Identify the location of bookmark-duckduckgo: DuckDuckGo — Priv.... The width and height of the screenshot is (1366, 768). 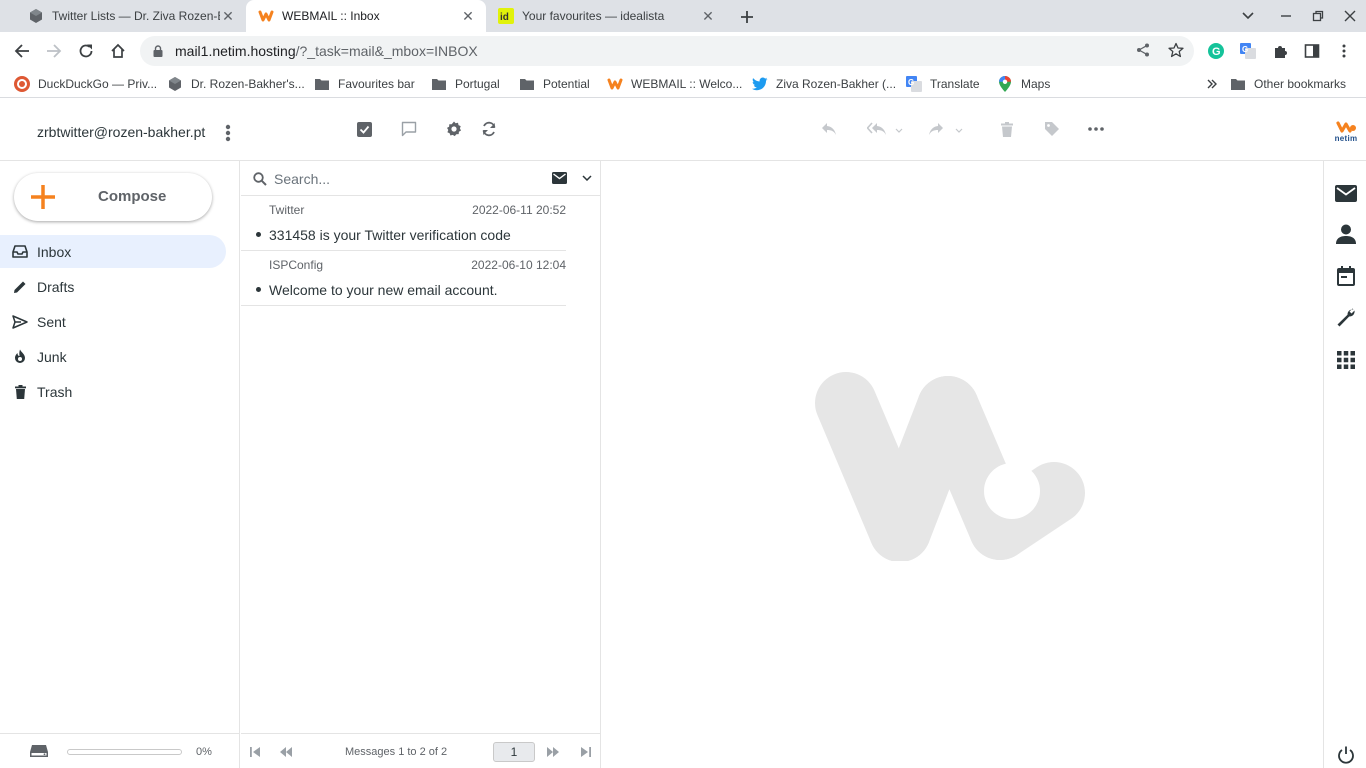
(85, 84).